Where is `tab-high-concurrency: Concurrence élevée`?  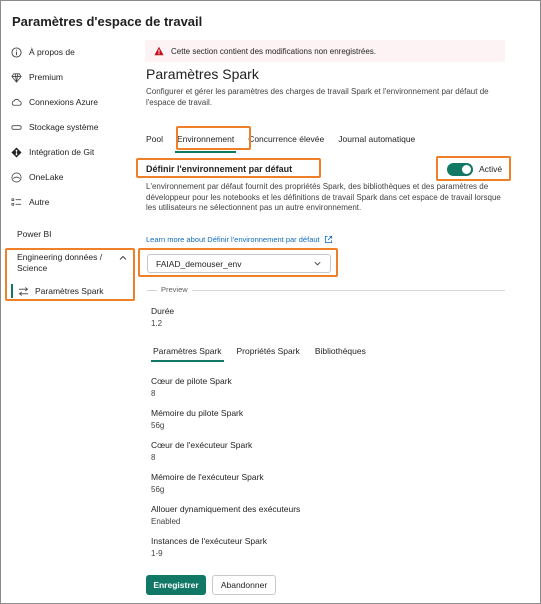 tab-high-concurrency: Concurrence élevée is located at coordinates (286, 139).